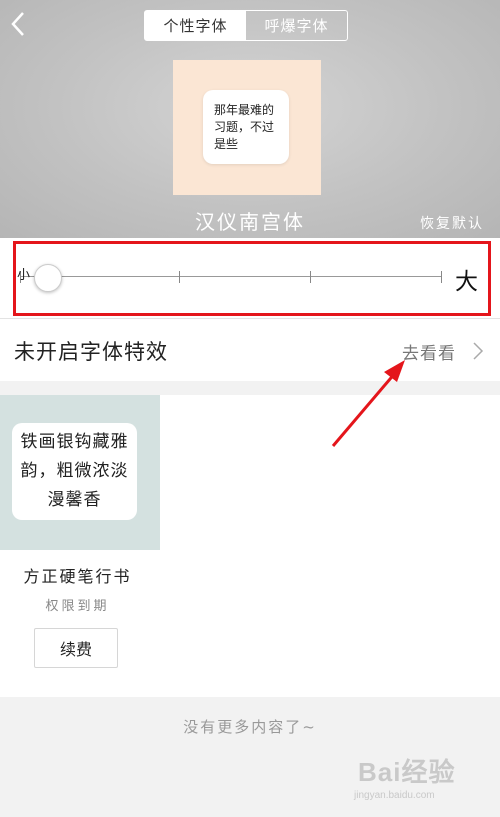 The image size is (500, 817). I want to click on tab-hot-fonts: 呼爆字体, so click(296, 25).